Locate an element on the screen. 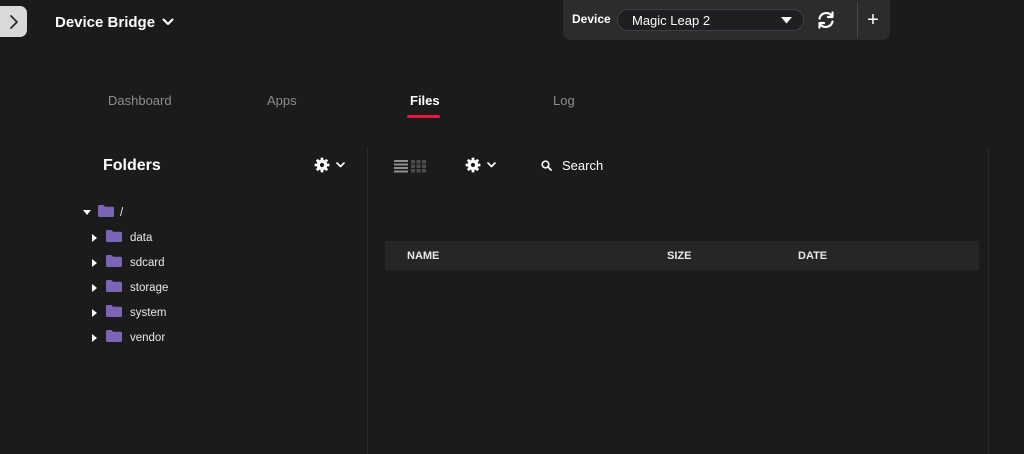 The height and width of the screenshot is (454, 1024). tree-item-label: sdcard is located at coordinates (147, 263).